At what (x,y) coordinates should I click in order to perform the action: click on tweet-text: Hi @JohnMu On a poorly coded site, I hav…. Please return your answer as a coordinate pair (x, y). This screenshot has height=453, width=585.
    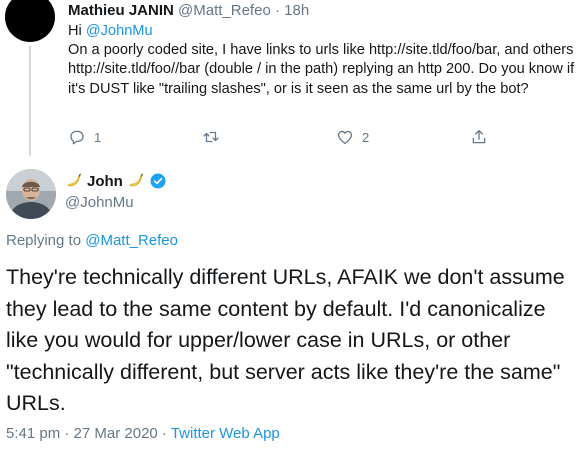
    Looking at the image, I should click on (325, 60).